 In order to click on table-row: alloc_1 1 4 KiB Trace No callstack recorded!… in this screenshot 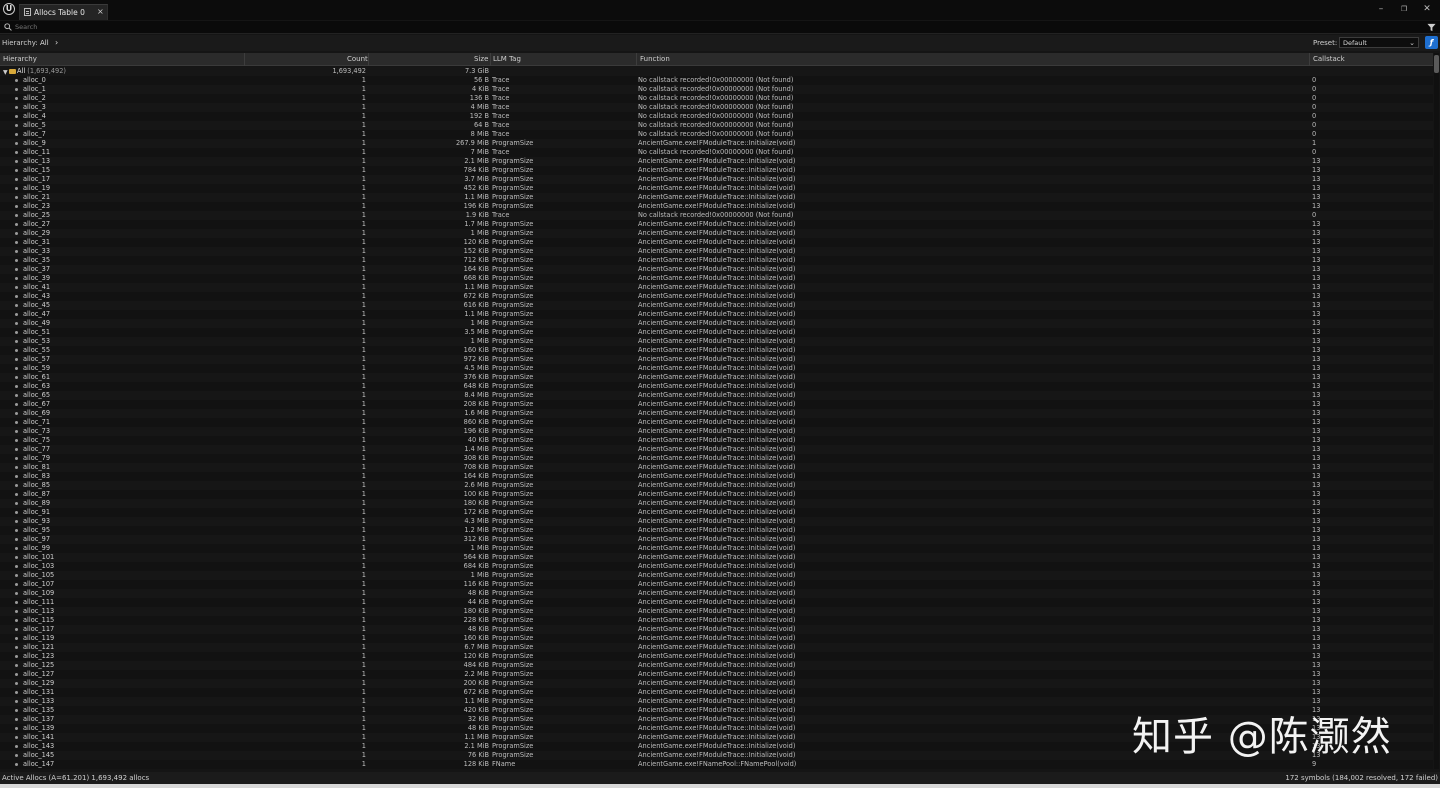, I will do `click(716, 89)`.